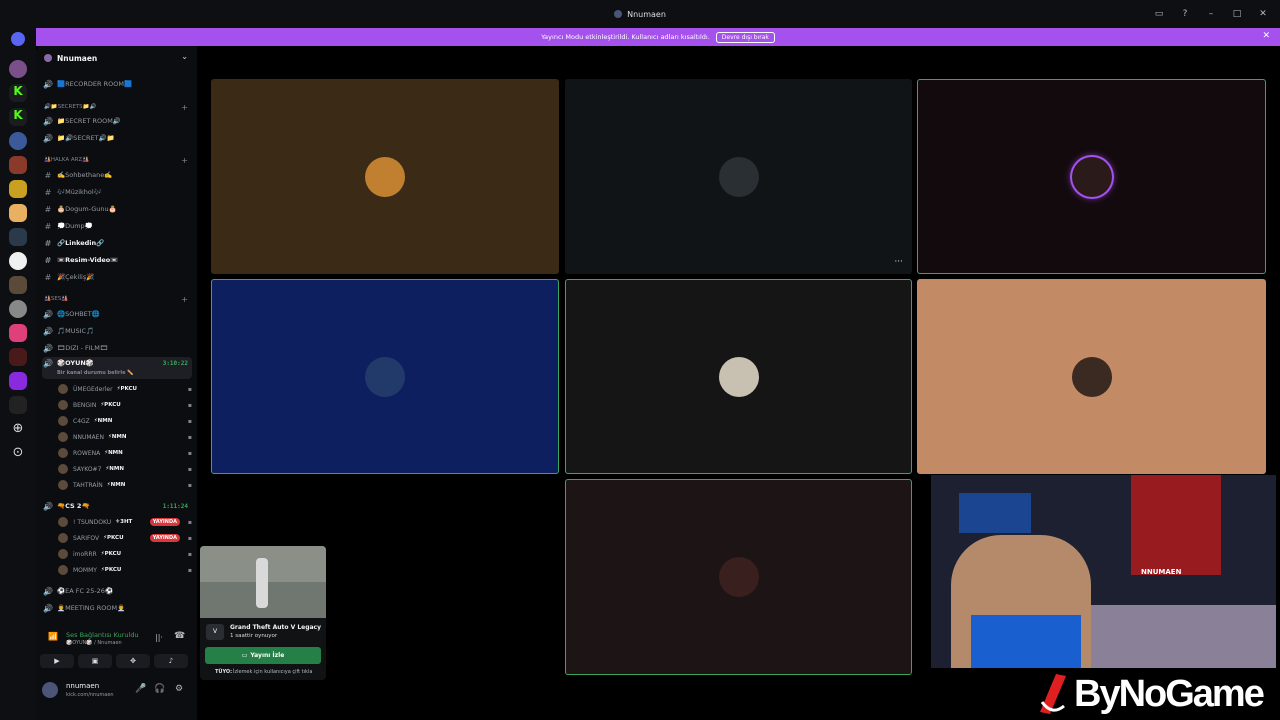  Describe the element at coordinates (140, 689) in the screenshot. I see `microphone-icon: 🎤` at that location.